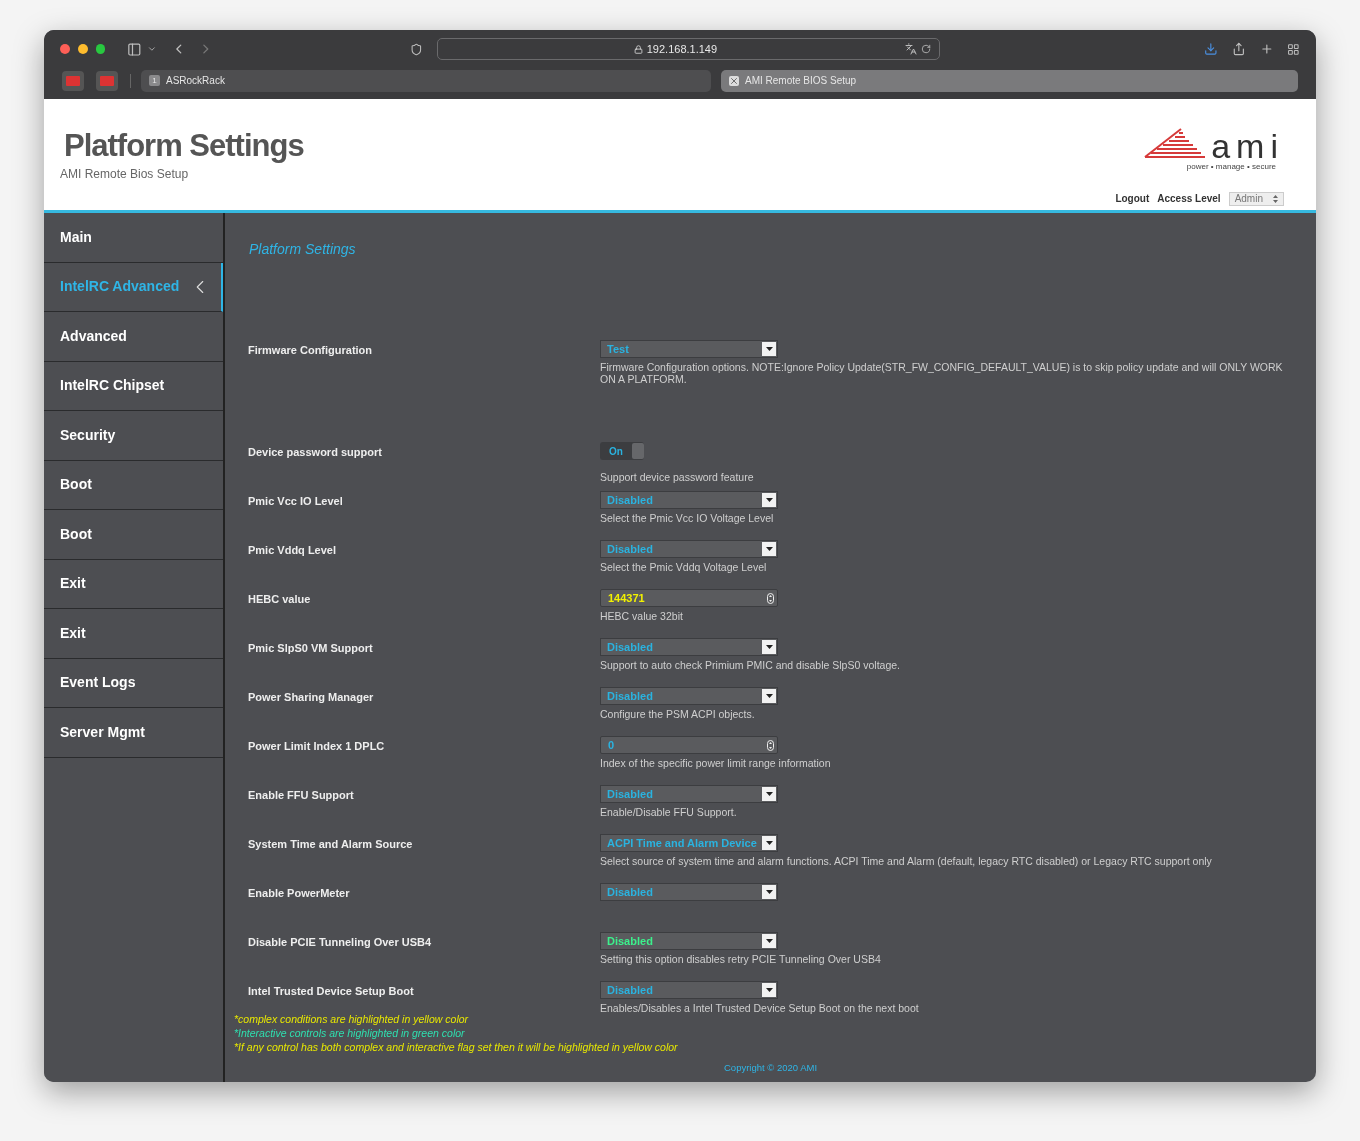 The image size is (1360, 1141). What do you see at coordinates (622, 451) in the screenshot?
I see `toggle-switch: On` at bounding box center [622, 451].